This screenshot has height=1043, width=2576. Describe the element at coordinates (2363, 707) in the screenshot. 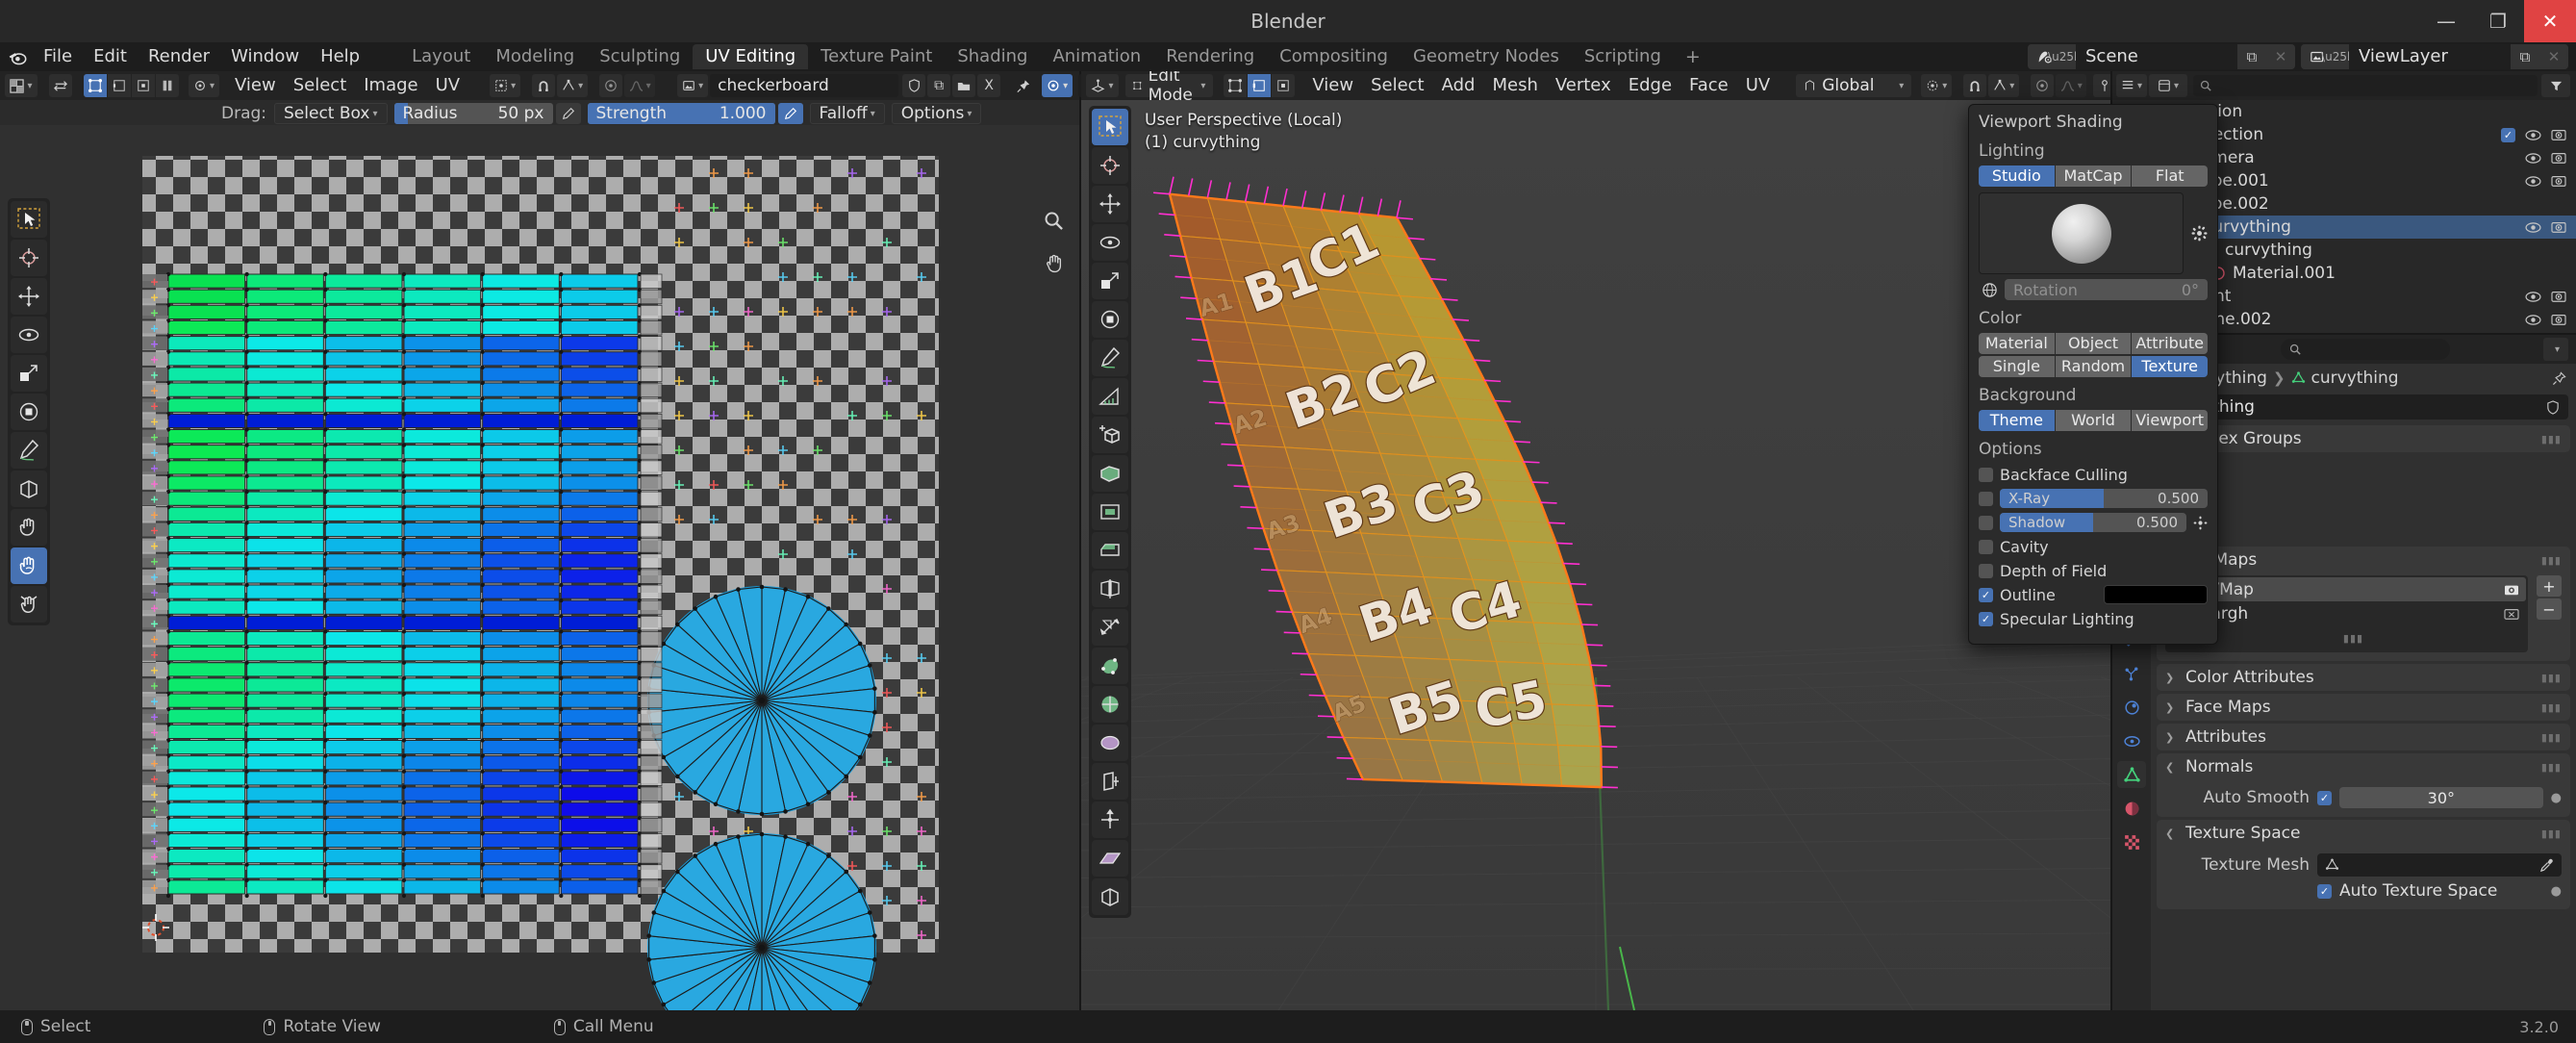

I see `panel-face-maps: ❯ Face Maps ▮▮▮` at that location.